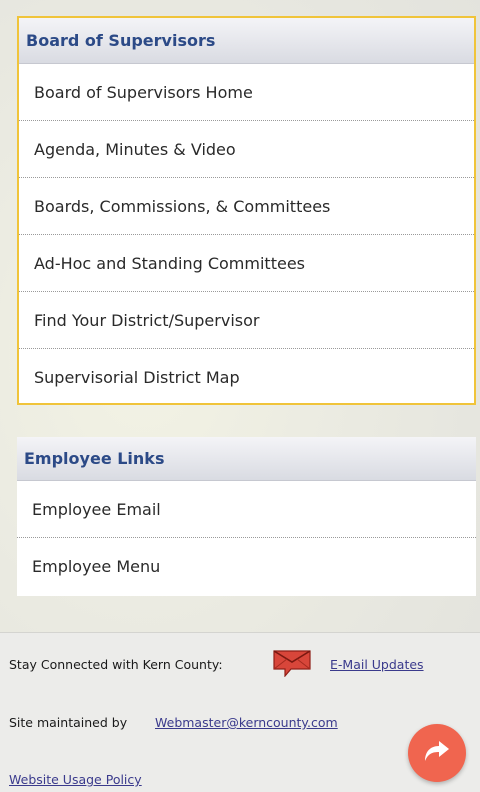  What do you see at coordinates (246, 459) in the screenshot?
I see `employee-panel-header: Employee Links` at bounding box center [246, 459].